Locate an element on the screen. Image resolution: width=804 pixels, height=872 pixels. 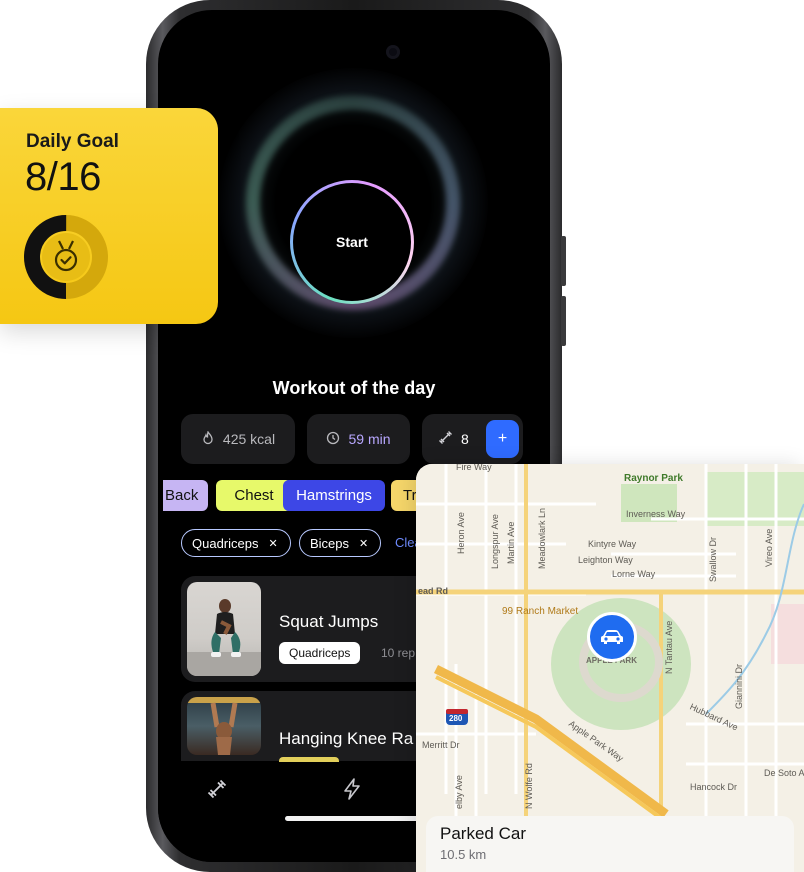
street-label: Lorne Way is located at coordinates (634, 574).